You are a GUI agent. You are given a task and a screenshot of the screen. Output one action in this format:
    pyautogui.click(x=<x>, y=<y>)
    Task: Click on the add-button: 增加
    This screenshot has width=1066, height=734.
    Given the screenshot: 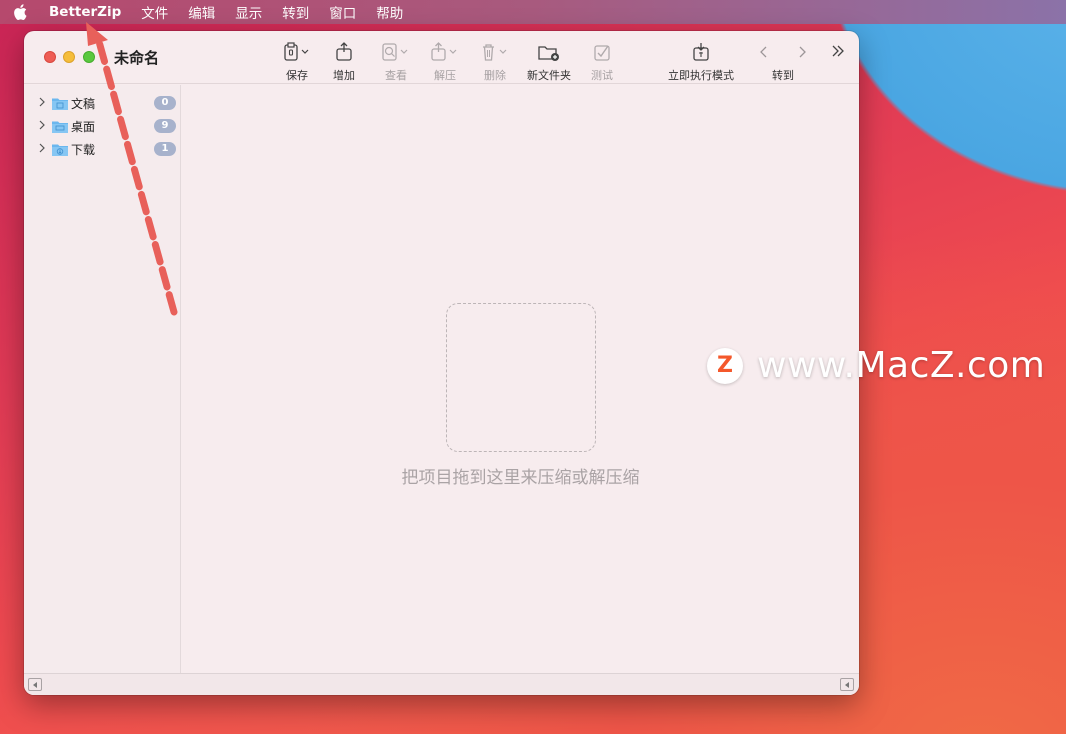 What is the action you would take?
    pyautogui.click(x=344, y=62)
    